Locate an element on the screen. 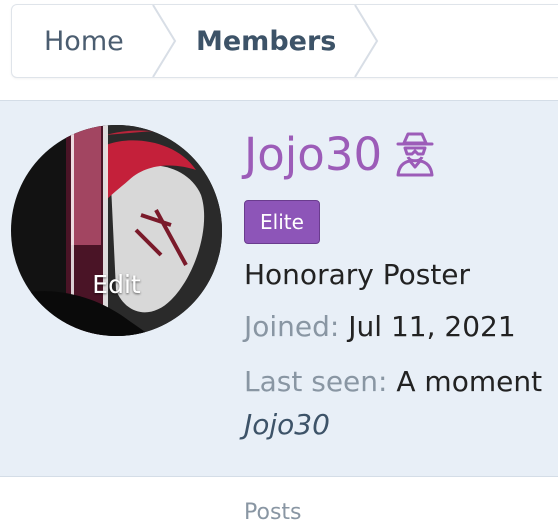 The height and width of the screenshot is (525, 558). joined-info: Joined: Jul 11, 2021 is located at coordinates (380, 326).